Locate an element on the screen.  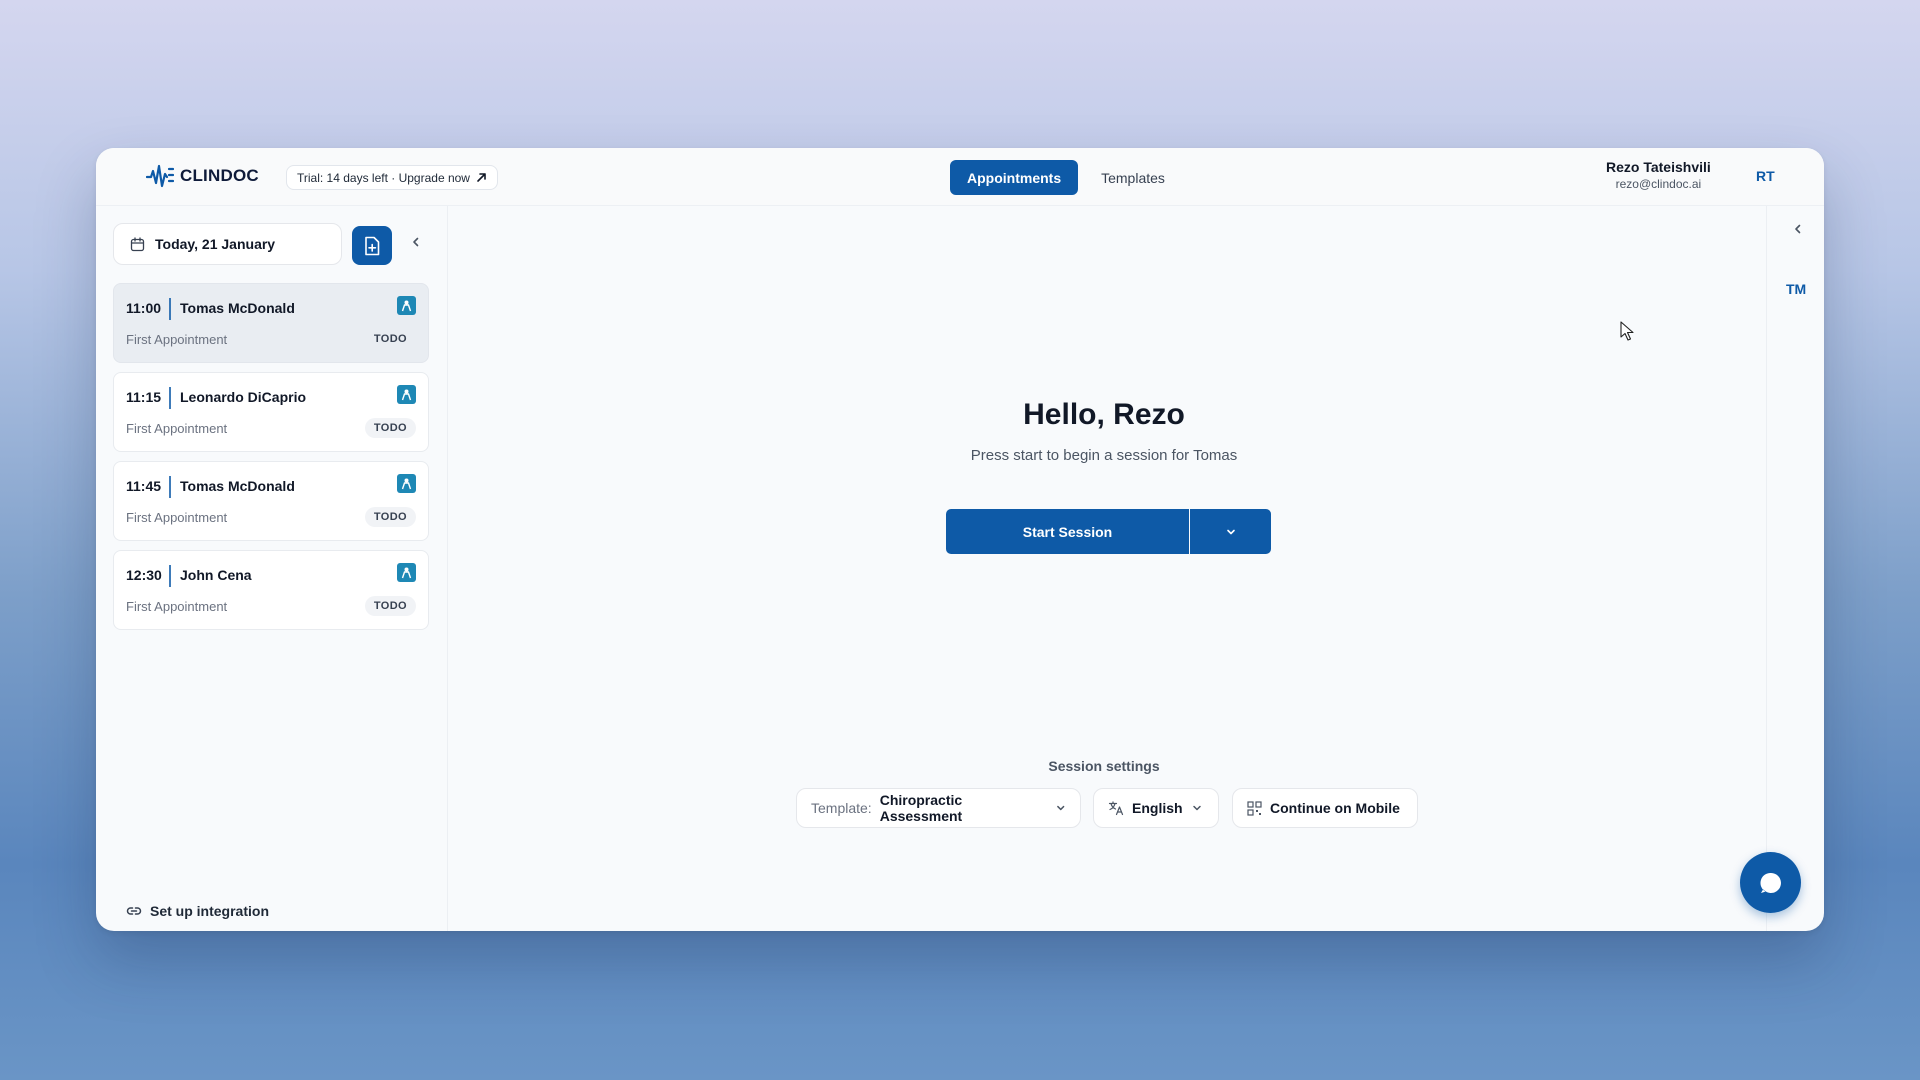
continue-on-mobile-button: Continue on Mobile is located at coordinates (1325, 808).